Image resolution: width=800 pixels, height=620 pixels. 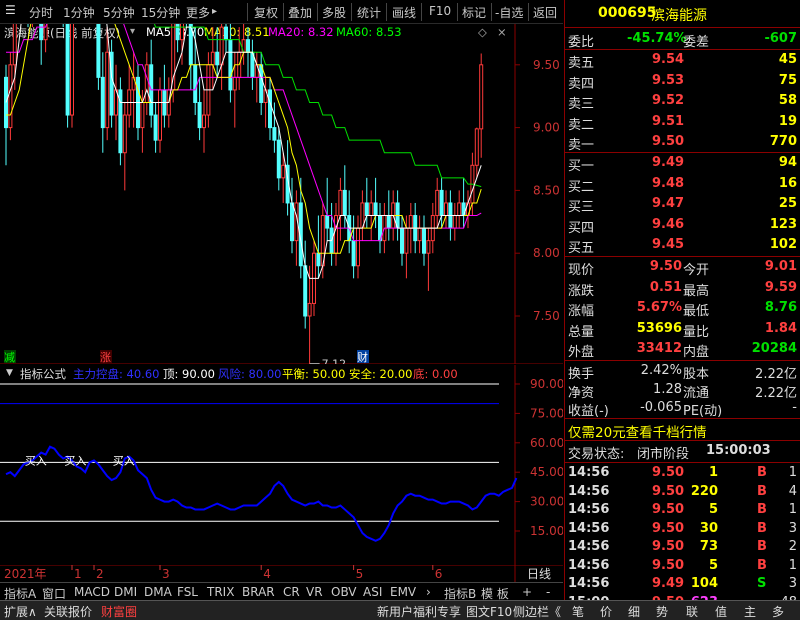 What do you see at coordinates (68, 611) in the screenshot?
I see `related-quote-button: 关联报价` at bounding box center [68, 611].